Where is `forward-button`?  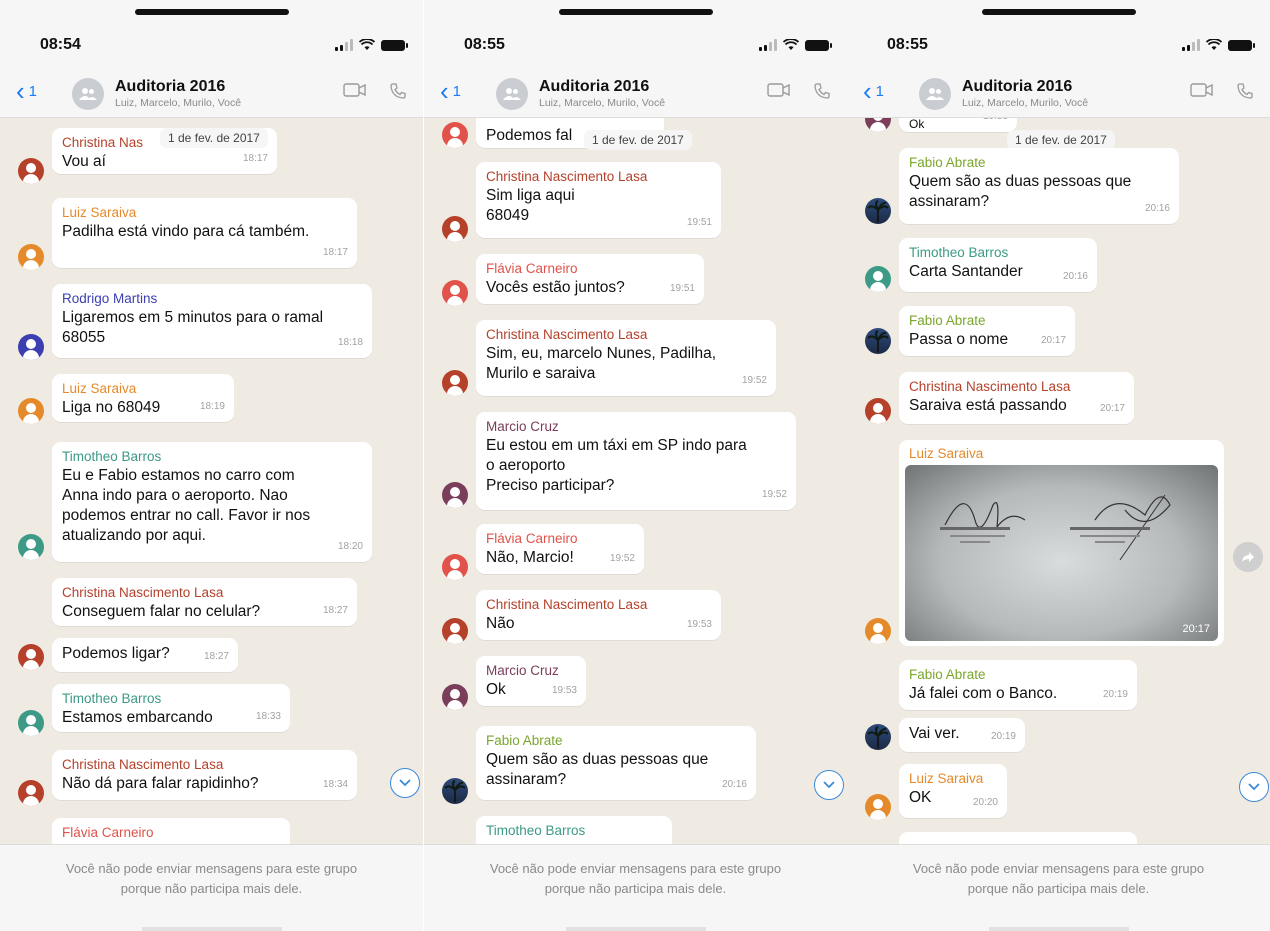 forward-button is located at coordinates (1248, 557).